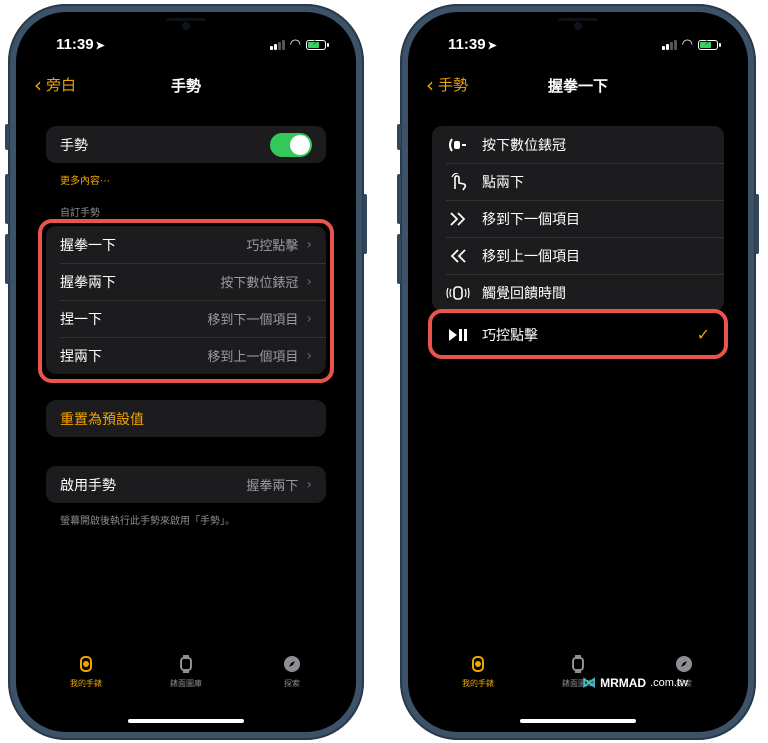 The width and height of the screenshot is (768, 743). I want to click on page-title: 握拳一下, so click(577, 86).